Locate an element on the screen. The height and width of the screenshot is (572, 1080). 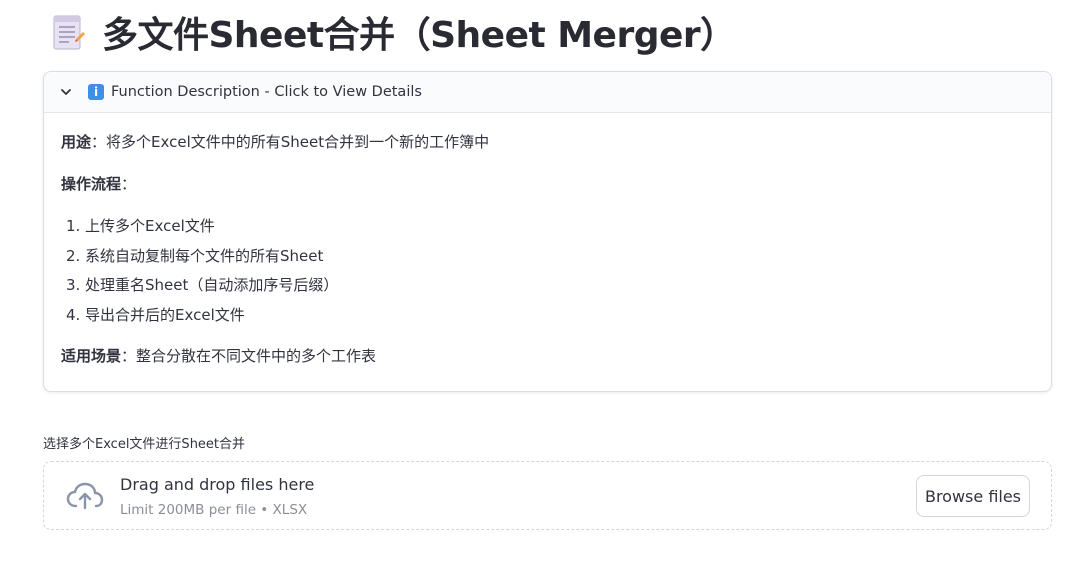
step-number: 1. is located at coordinates (73, 226).